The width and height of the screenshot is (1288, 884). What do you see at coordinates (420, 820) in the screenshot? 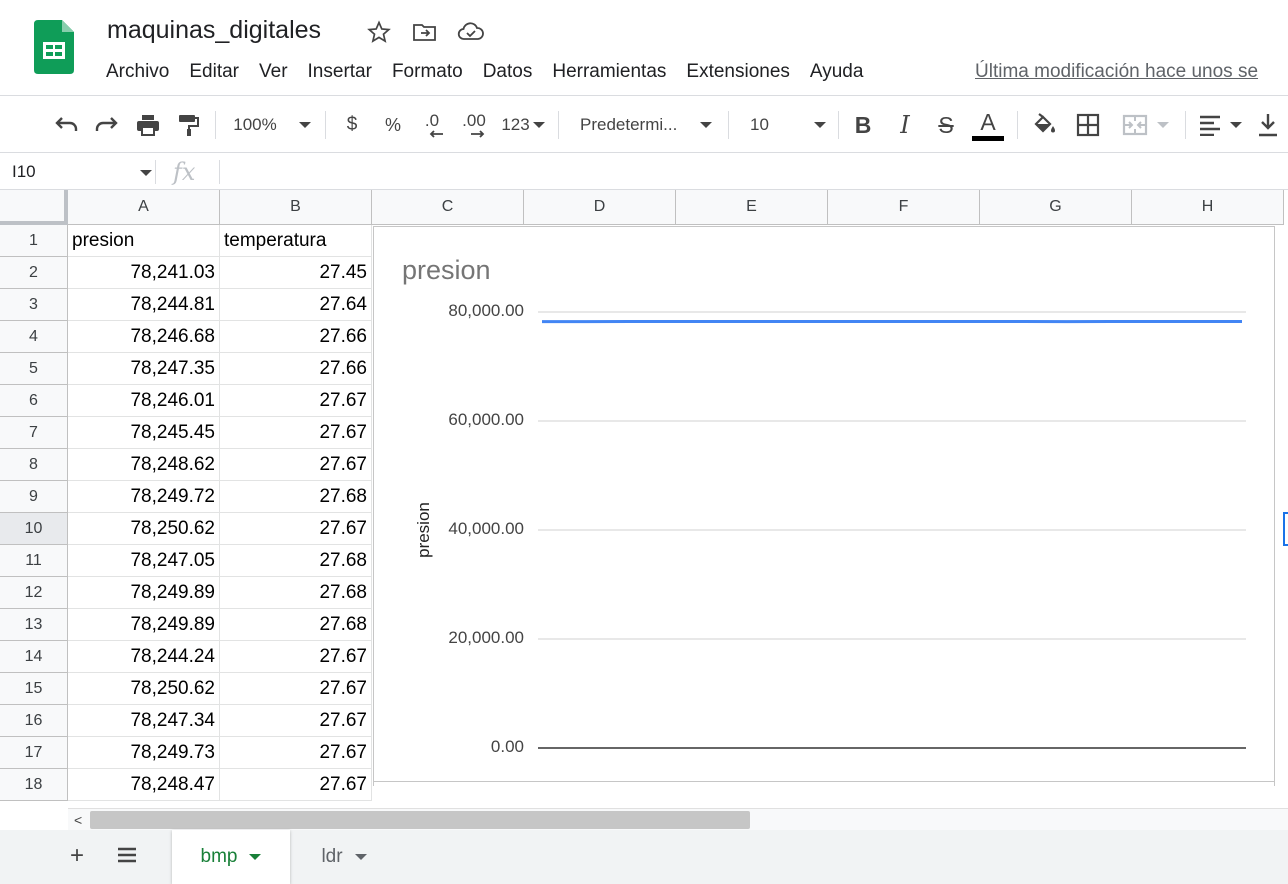
I see `scrollbar-thumb` at bounding box center [420, 820].